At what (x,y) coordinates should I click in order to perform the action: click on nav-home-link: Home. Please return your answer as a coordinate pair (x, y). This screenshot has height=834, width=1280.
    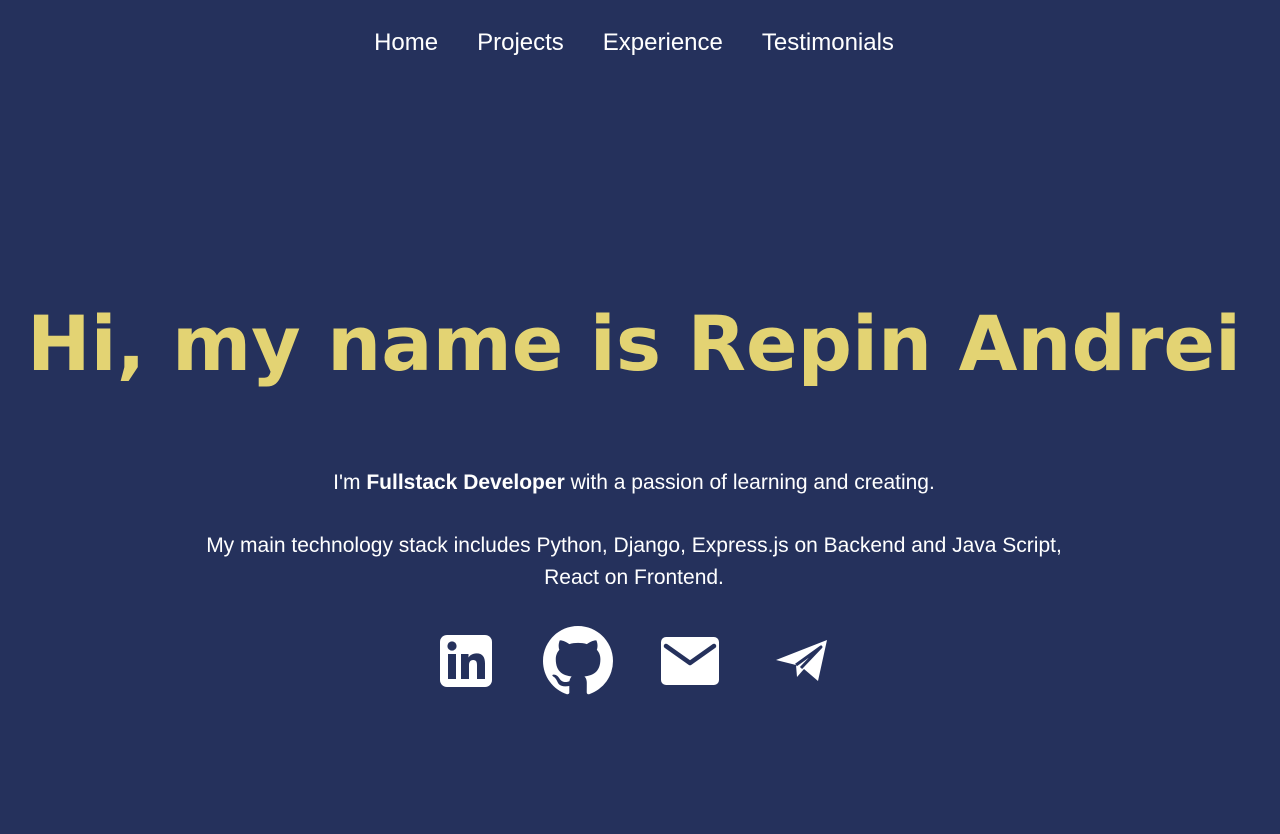
    Looking at the image, I should click on (406, 43).